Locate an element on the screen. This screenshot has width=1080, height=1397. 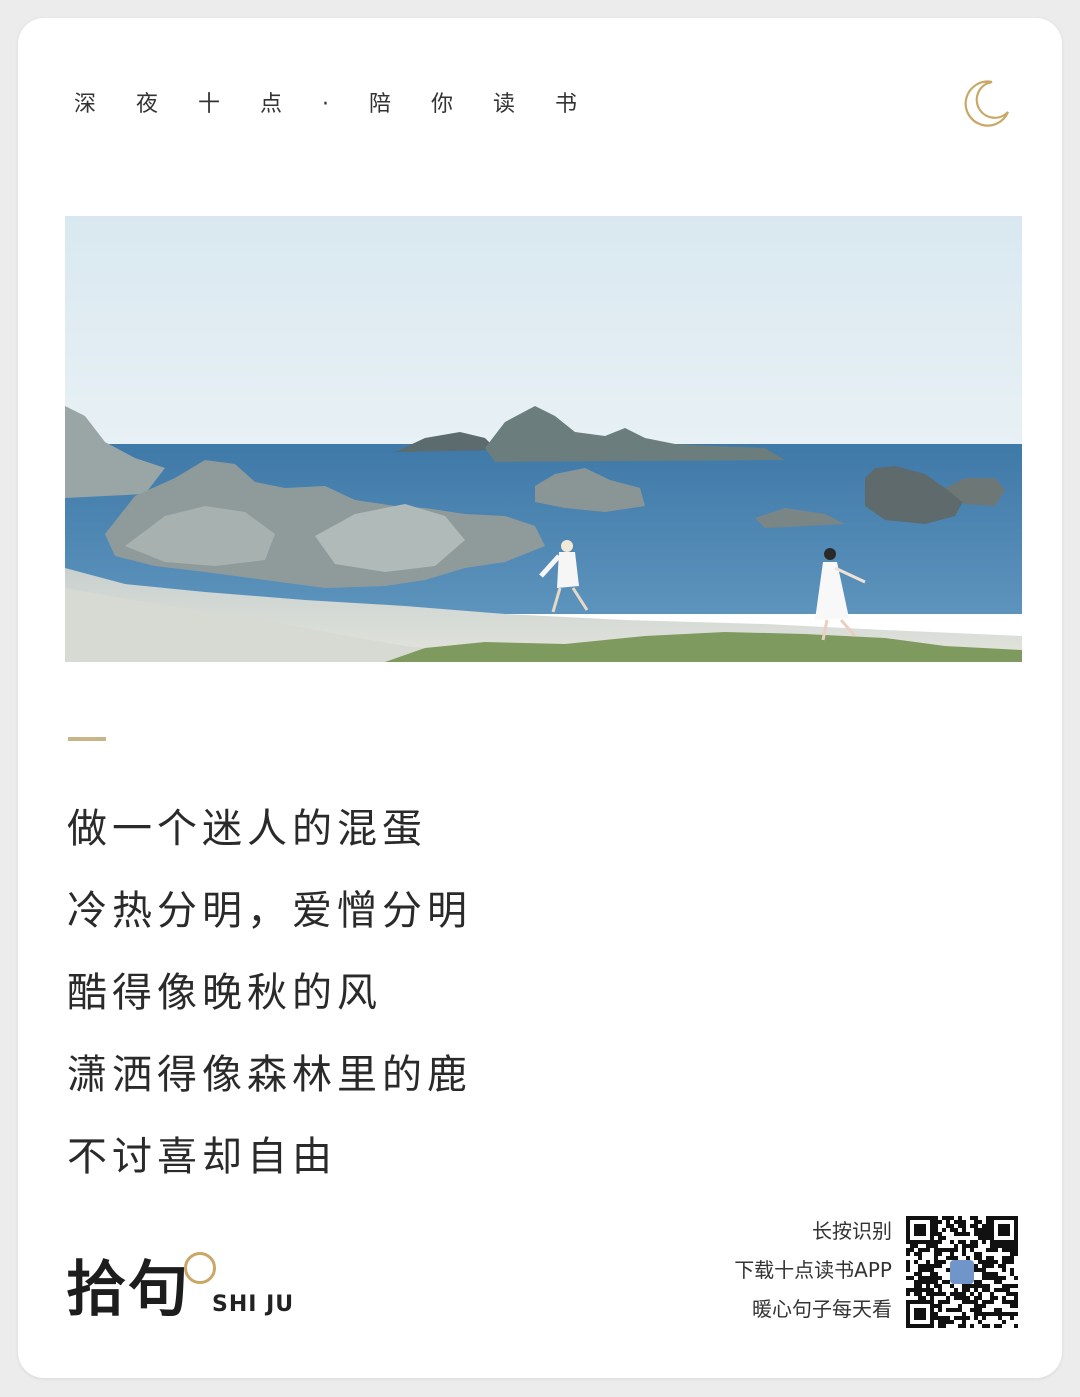
brand-name-en: SHI JU is located at coordinates (253, 1304).